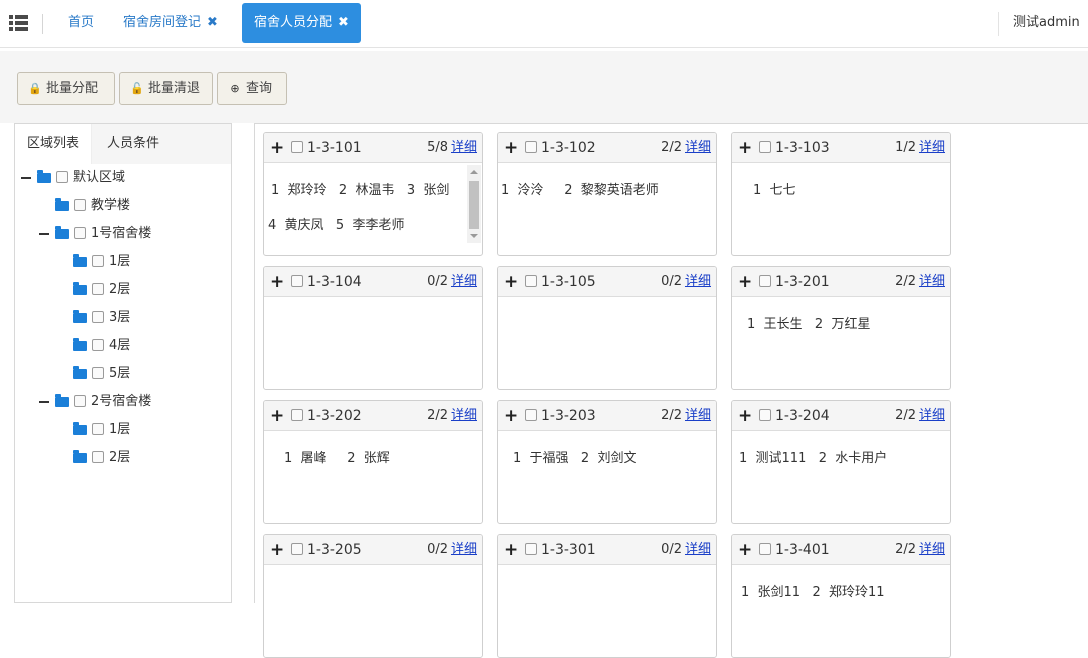  Describe the element at coordinates (81, 24) in the screenshot. I see `tab-home: 首页` at that location.